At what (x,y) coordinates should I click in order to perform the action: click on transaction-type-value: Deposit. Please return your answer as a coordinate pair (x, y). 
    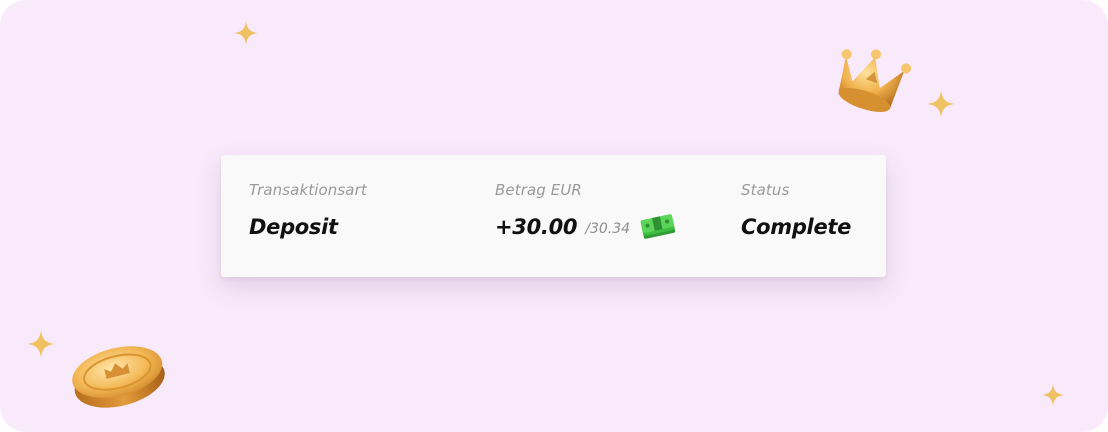
    Looking at the image, I should click on (293, 227).